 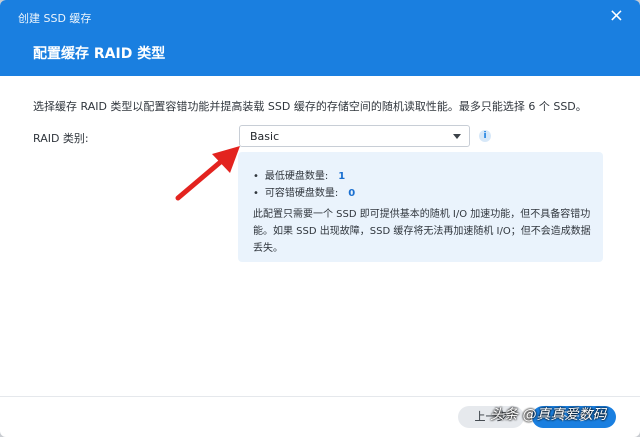 What do you see at coordinates (548, 415) in the screenshot?
I see `watermark: 头条 @真真爱数码` at bounding box center [548, 415].